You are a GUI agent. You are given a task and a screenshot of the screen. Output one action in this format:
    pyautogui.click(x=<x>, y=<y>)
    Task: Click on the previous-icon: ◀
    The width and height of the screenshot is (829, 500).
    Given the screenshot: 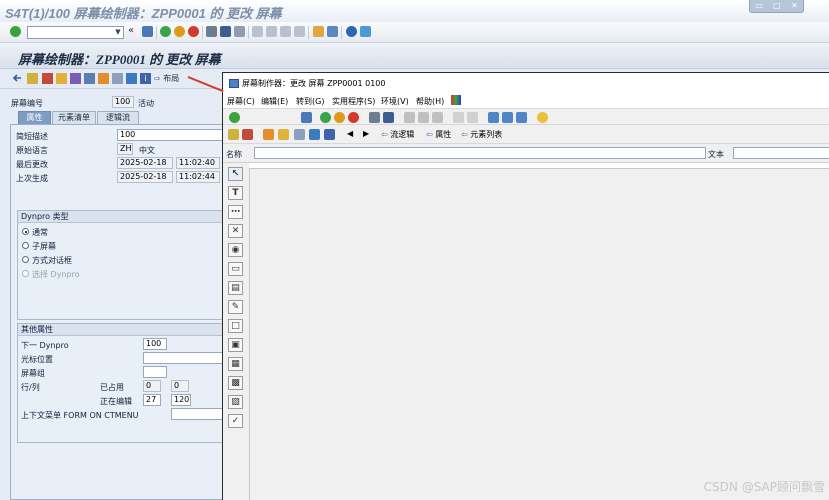 What is the action you would take?
    pyautogui.click(x=350, y=133)
    